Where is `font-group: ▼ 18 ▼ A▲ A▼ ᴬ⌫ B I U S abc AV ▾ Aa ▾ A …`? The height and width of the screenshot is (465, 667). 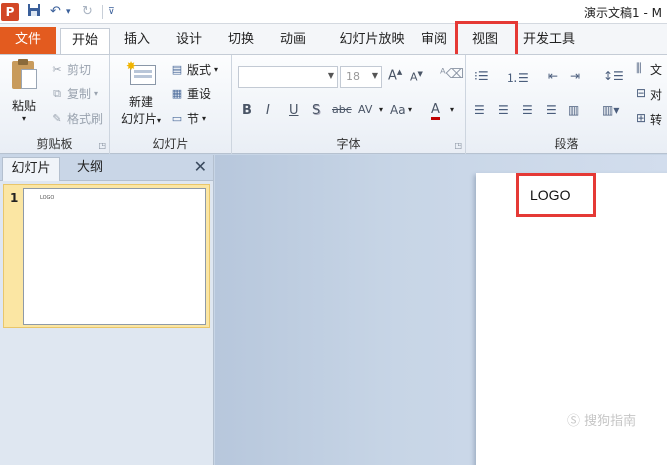
font-group: ▼ 18 ▼ A▲ A▼ ᴬ⌫ B I U S abc AV ▾ Aa ▾ A … is located at coordinates (349, 104).